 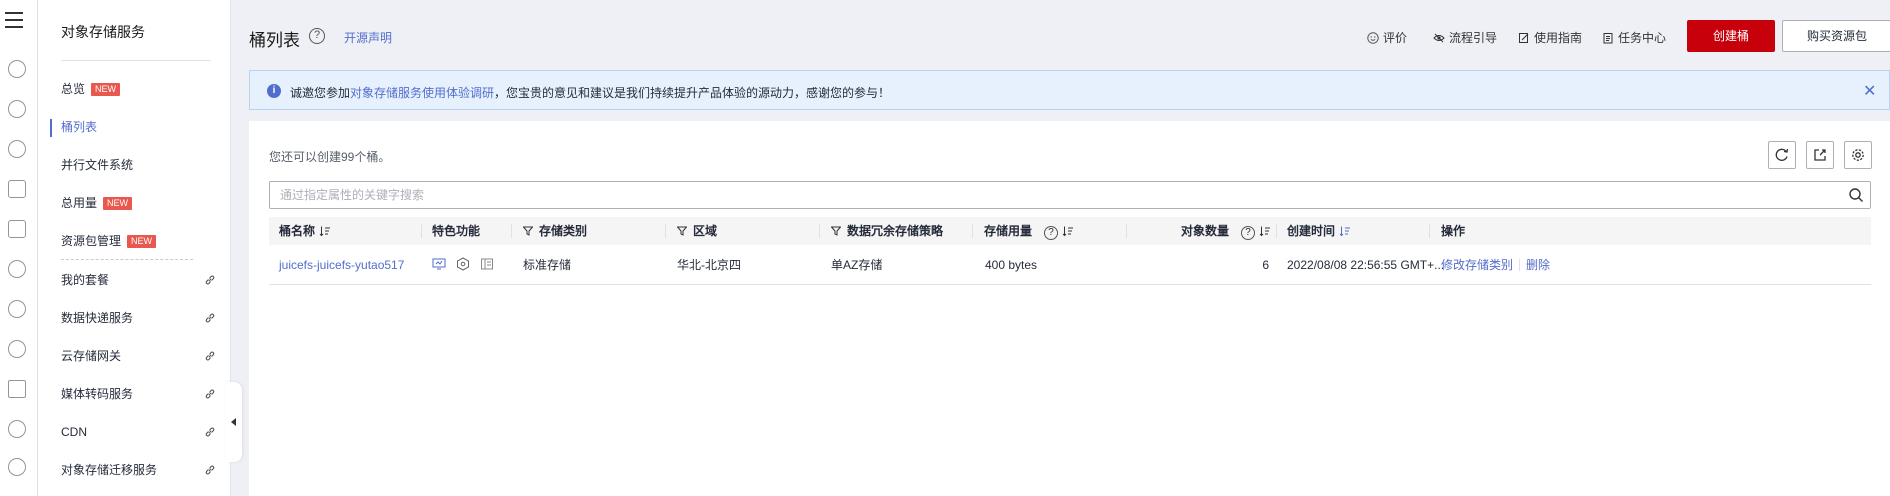 What do you see at coordinates (463, 264) in the screenshot?
I see `encryption-icon` at bounding box center [463, 264].